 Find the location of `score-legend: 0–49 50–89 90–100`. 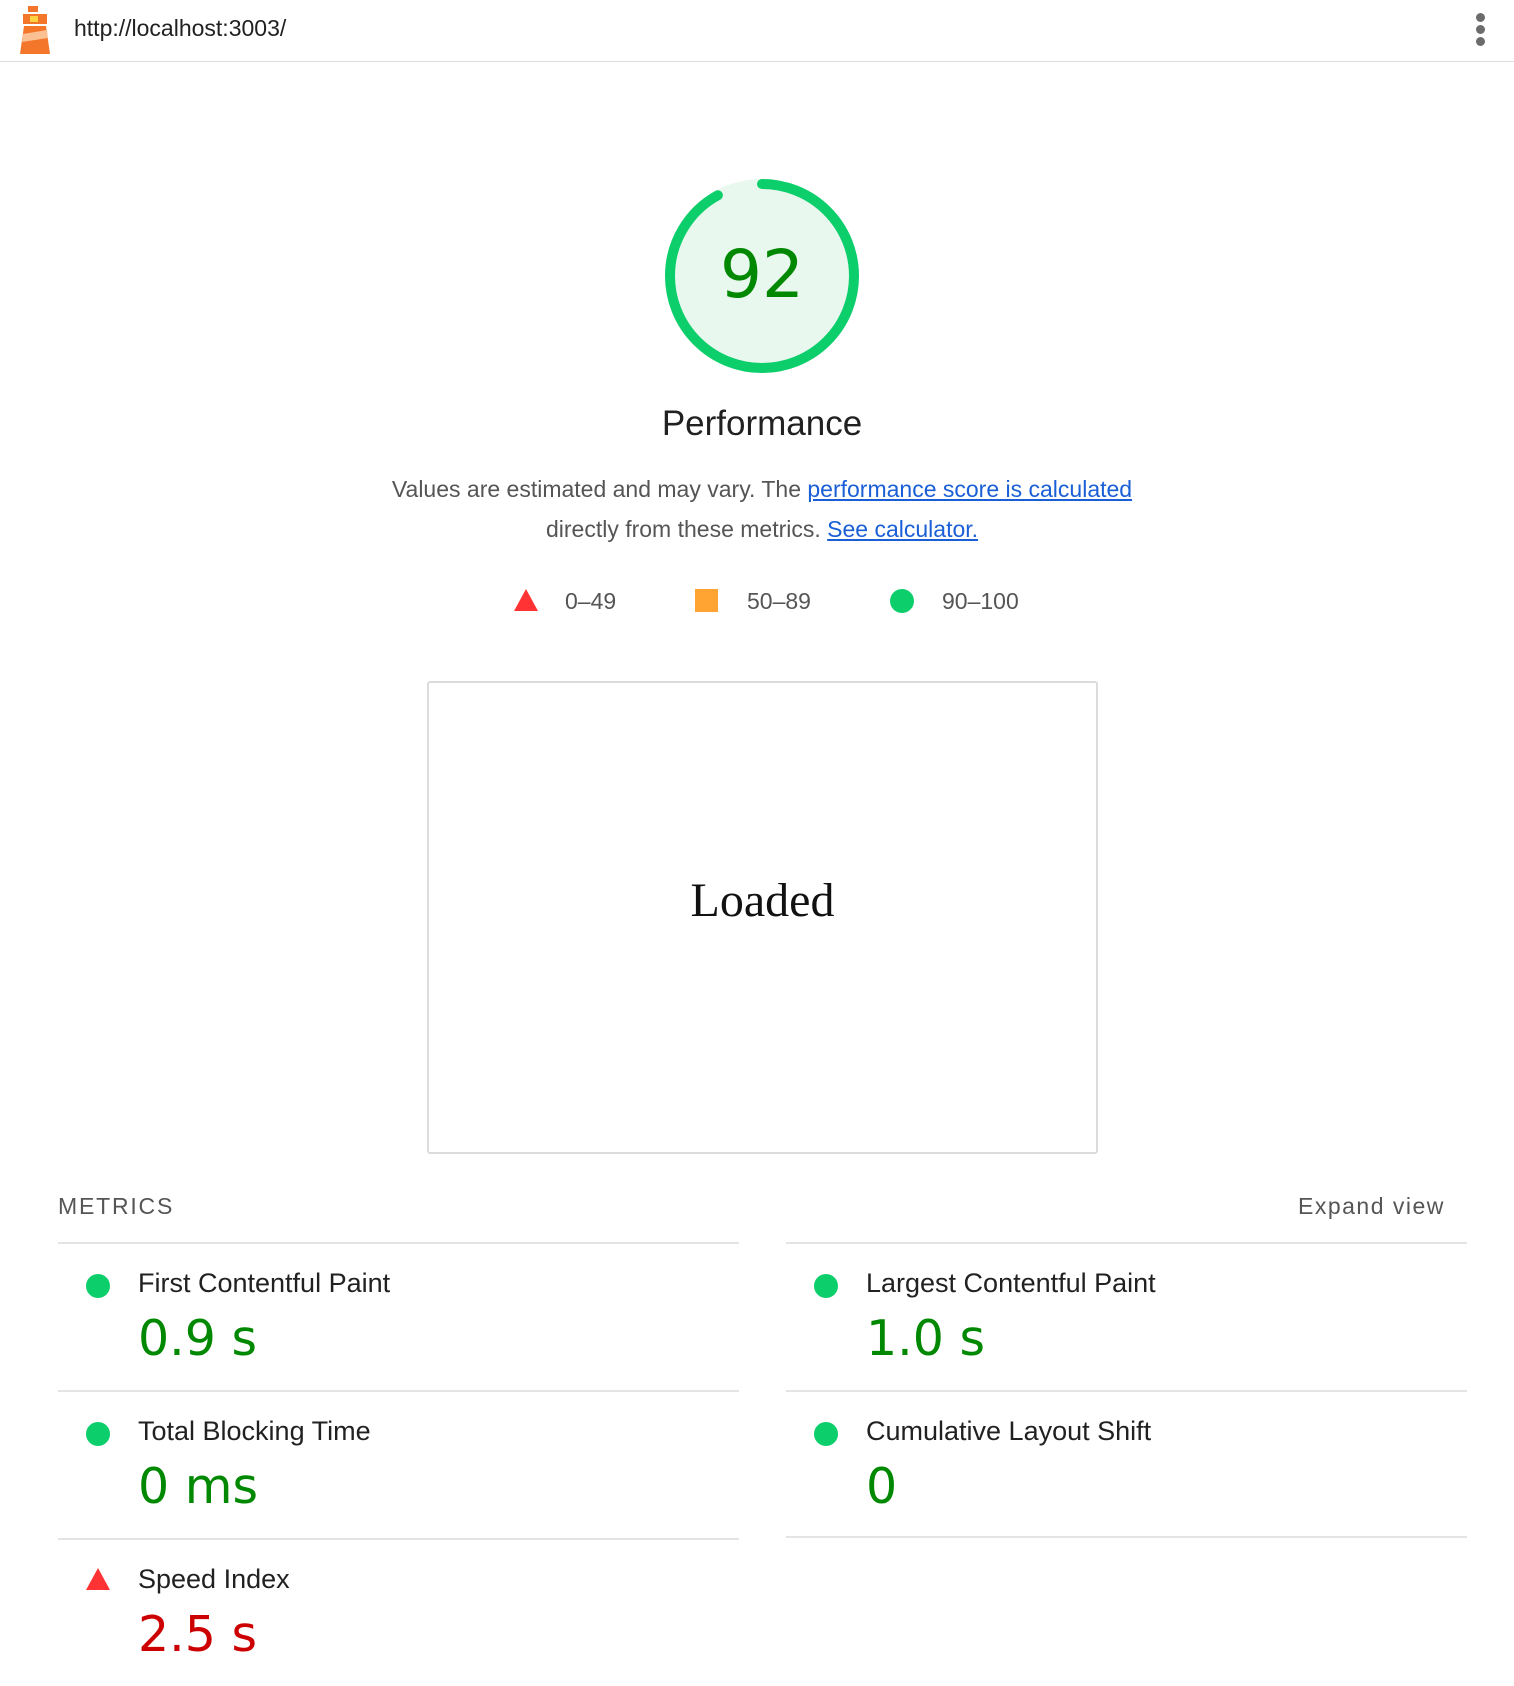

score-legend: 0–49 50–89 90–100 is located at coordinates (757, 601).